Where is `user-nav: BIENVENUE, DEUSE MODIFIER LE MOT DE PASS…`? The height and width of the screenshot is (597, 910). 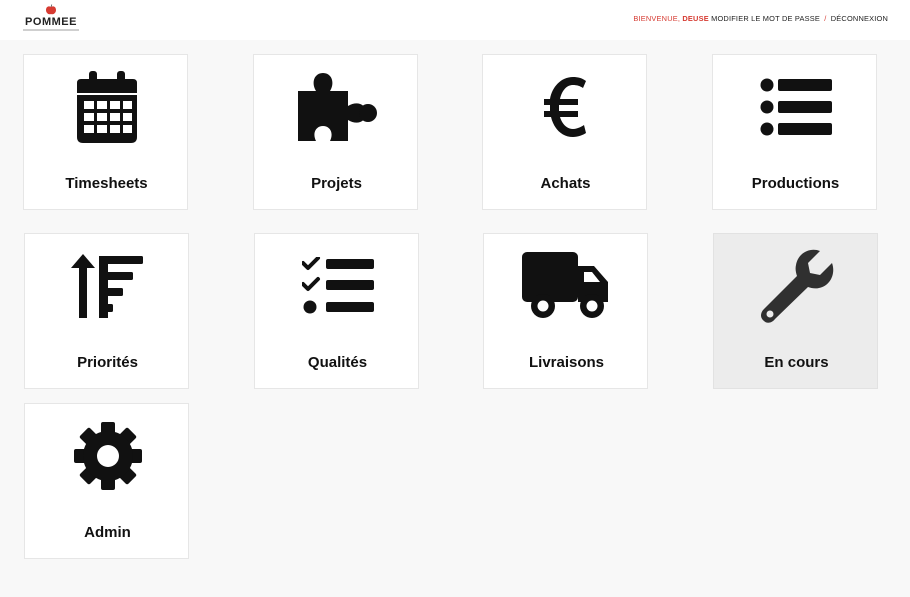 user-nav: BIENVENUE, DEUSE MODIFIER LE MOT DE PASS… is located at coordinates (760, 18).